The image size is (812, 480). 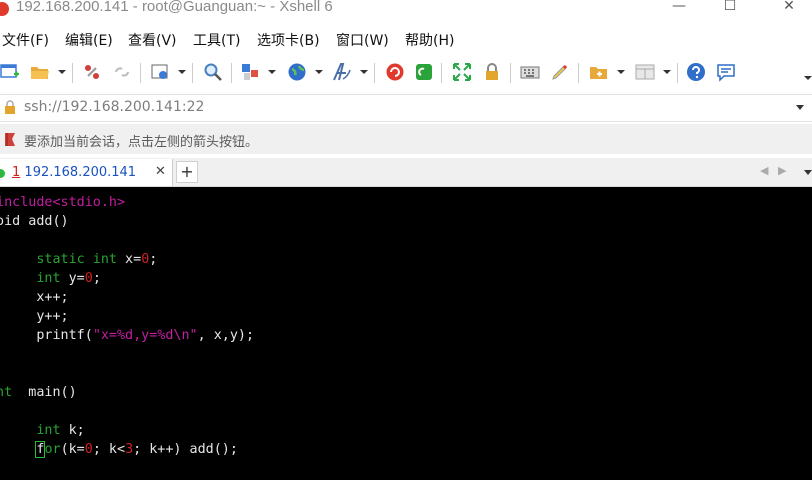 What do you see at coordinates (72, 449) in the screenshot?
I see `code-token: (k=` at bounding box center [72, 449].